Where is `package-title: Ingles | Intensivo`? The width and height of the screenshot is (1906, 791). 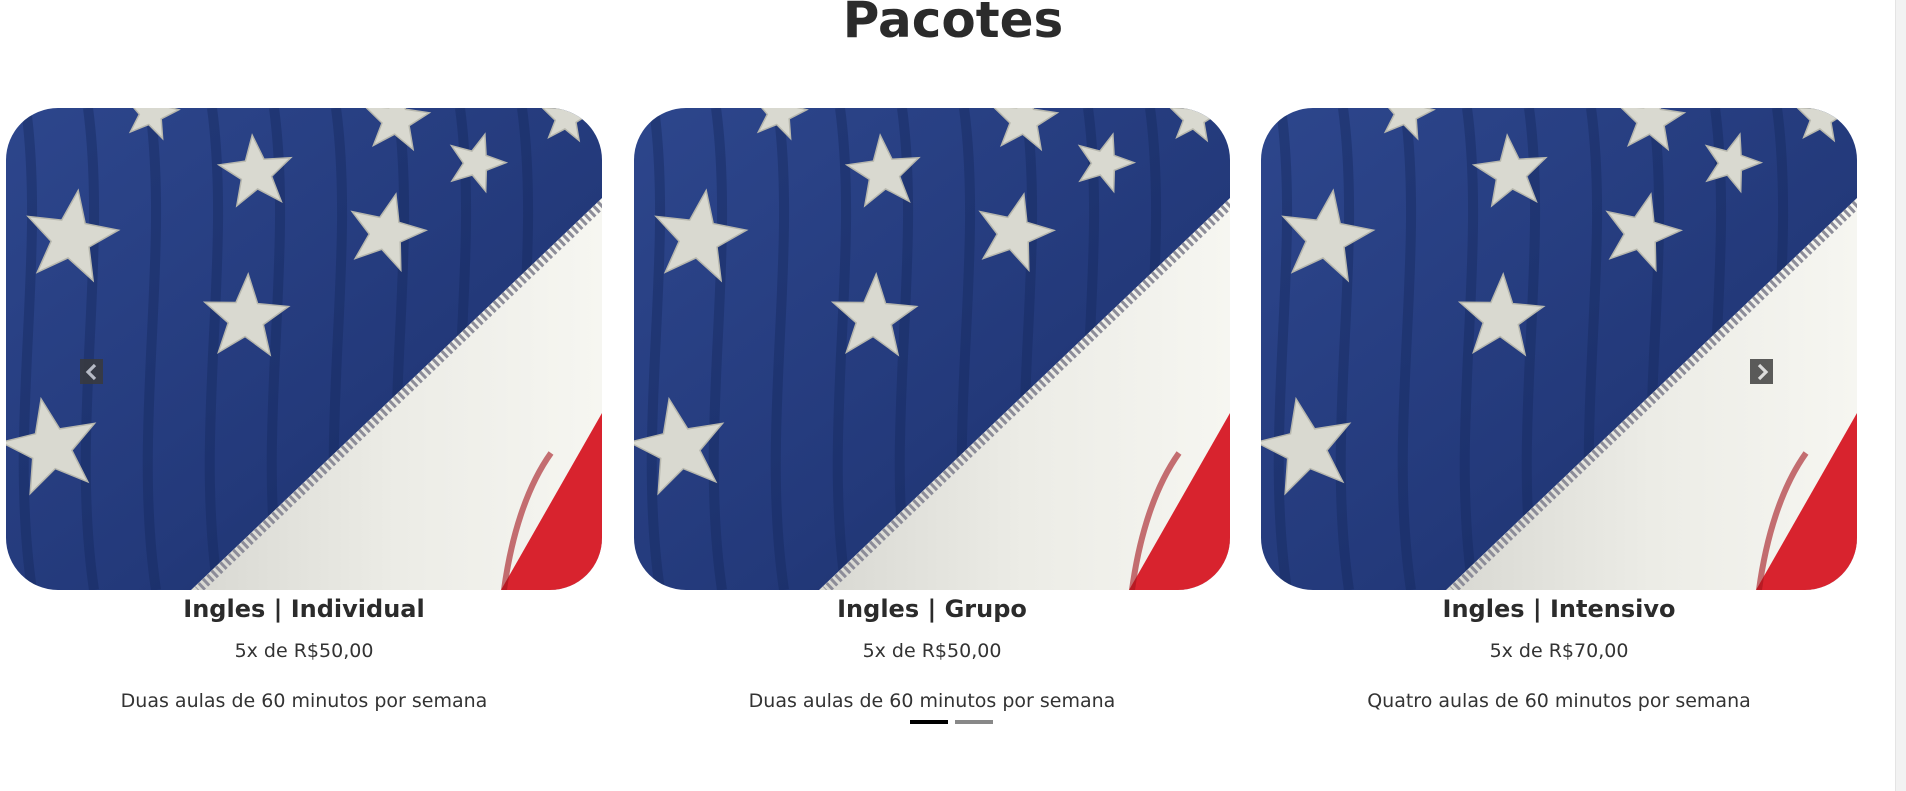 package-title: Ingles | Intensivo is located at coordinates (1559, 609).